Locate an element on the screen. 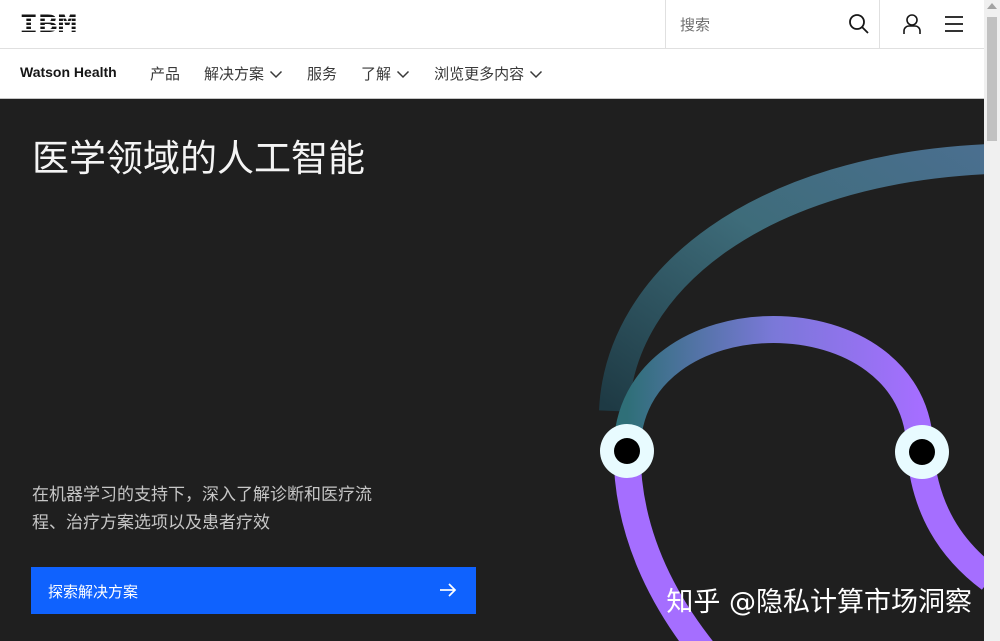 The height and width of the screenshot is (641, 1000). nav-item-label: 服务 is located at coordinates (322, 74).